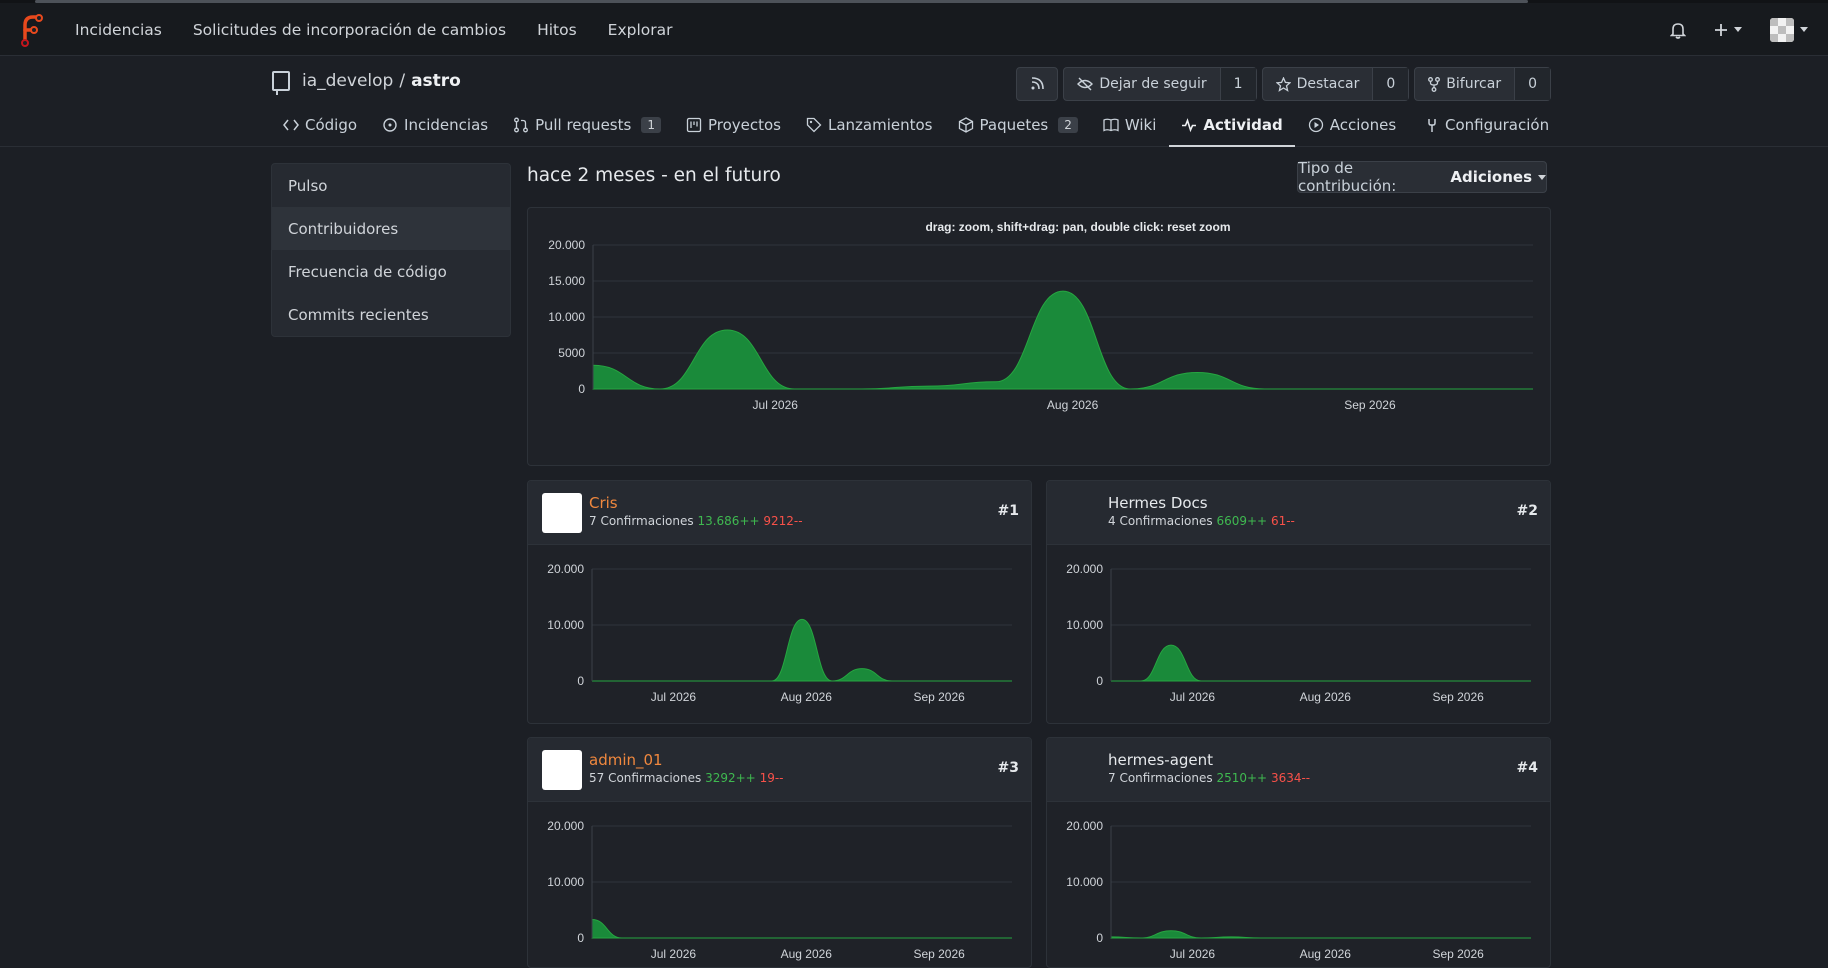 This screenshot has height=968, width=1828. I want to click on area-series, so click(1062, 340).